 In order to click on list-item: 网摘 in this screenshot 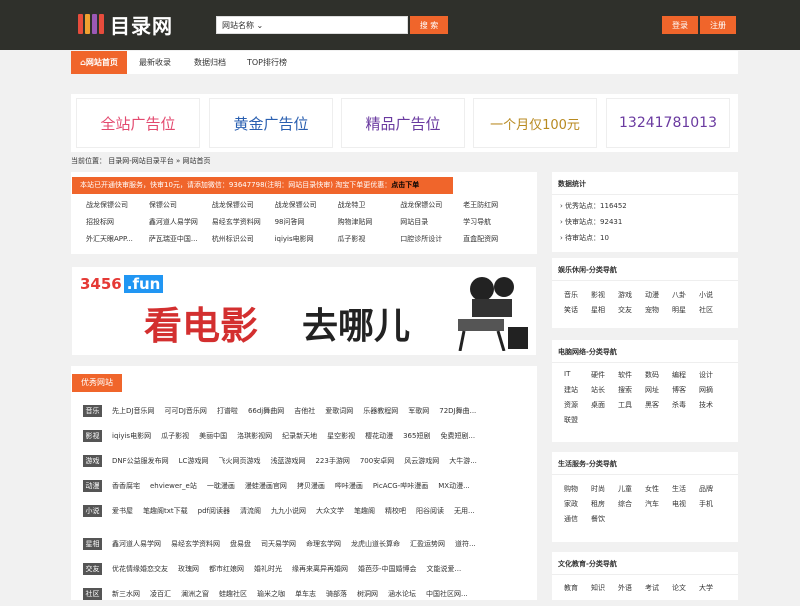, I will do `click(712, 392)`.